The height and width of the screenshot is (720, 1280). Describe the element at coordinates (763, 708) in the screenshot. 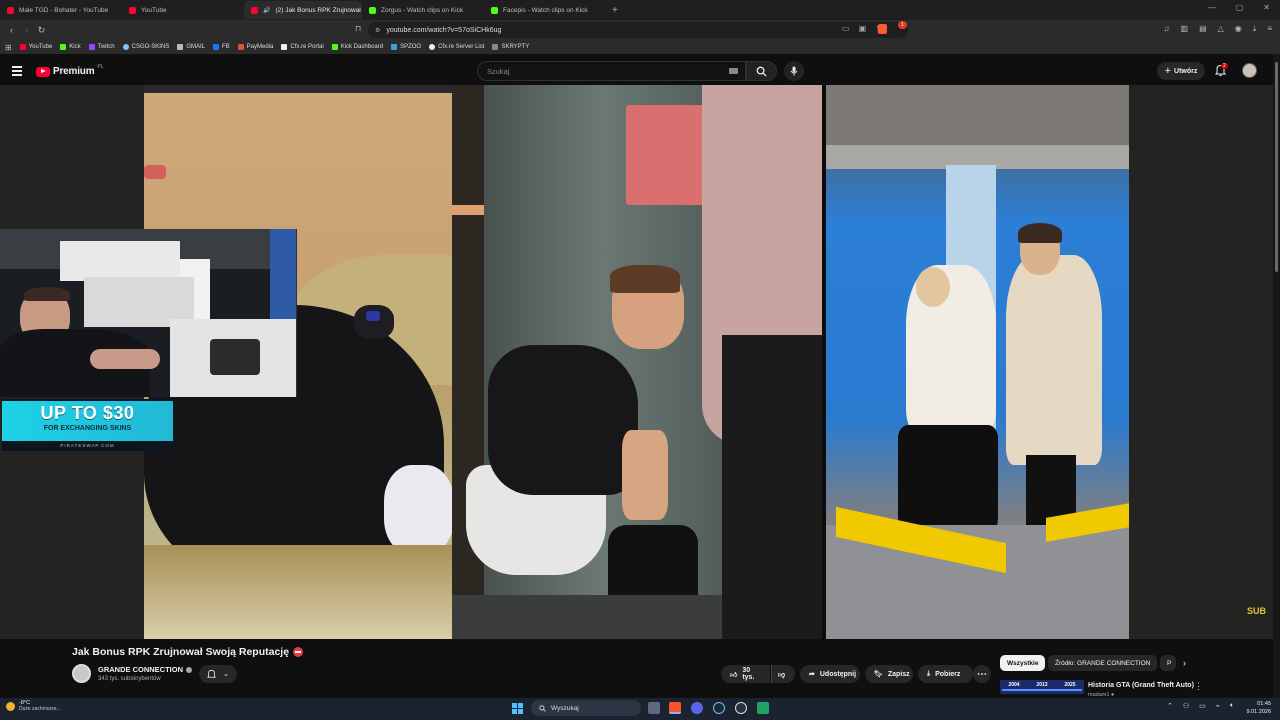

I see `spreadsheet-icon` at that location.